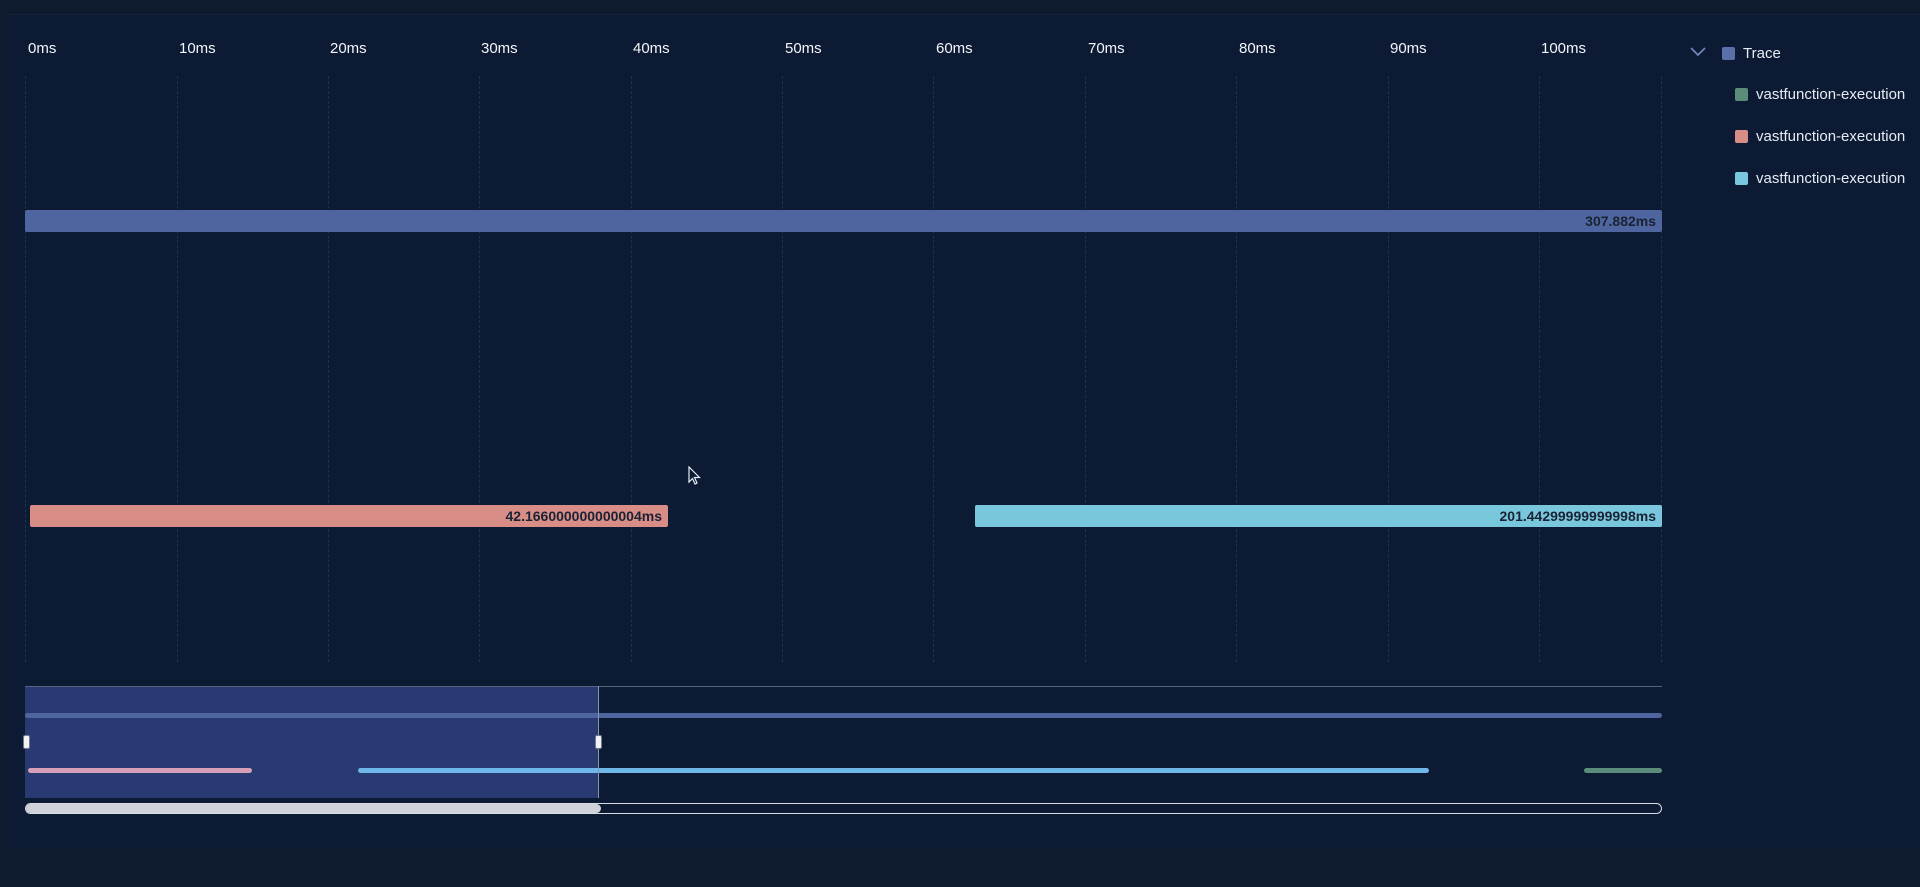 This screenshot has width=1920, height=887. What do you see at coordinates (1257, 48) in the screenshot?
I see `axis-tick-label: 80ms` at bounding box center [1257, 48].